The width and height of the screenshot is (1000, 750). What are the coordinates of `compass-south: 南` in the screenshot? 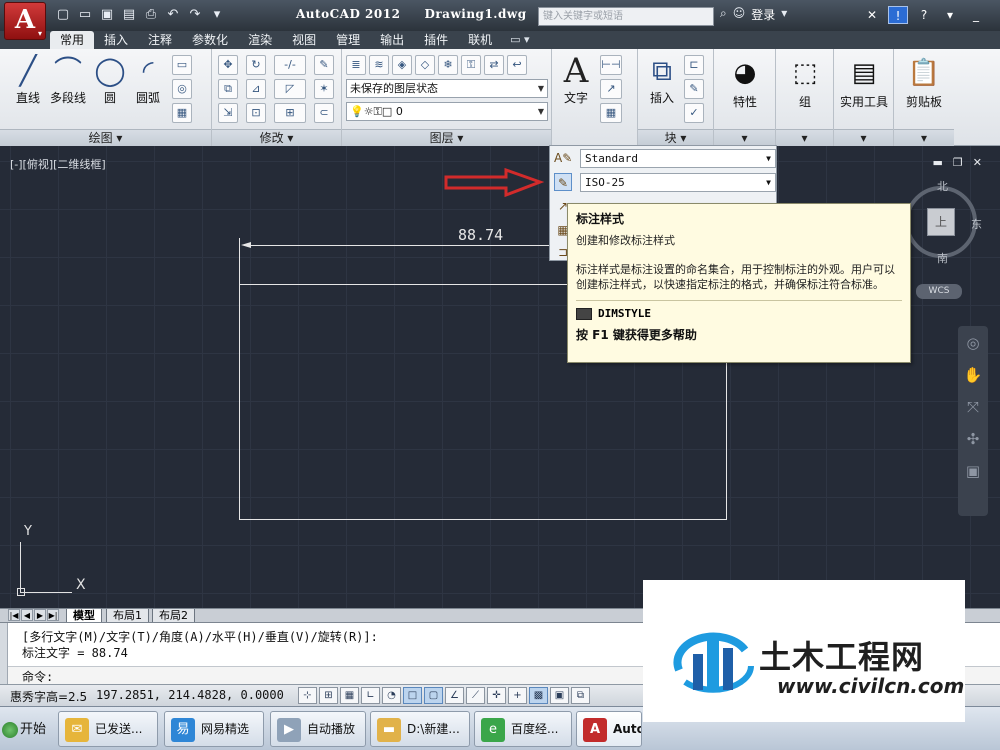 It's located at (942, 258).